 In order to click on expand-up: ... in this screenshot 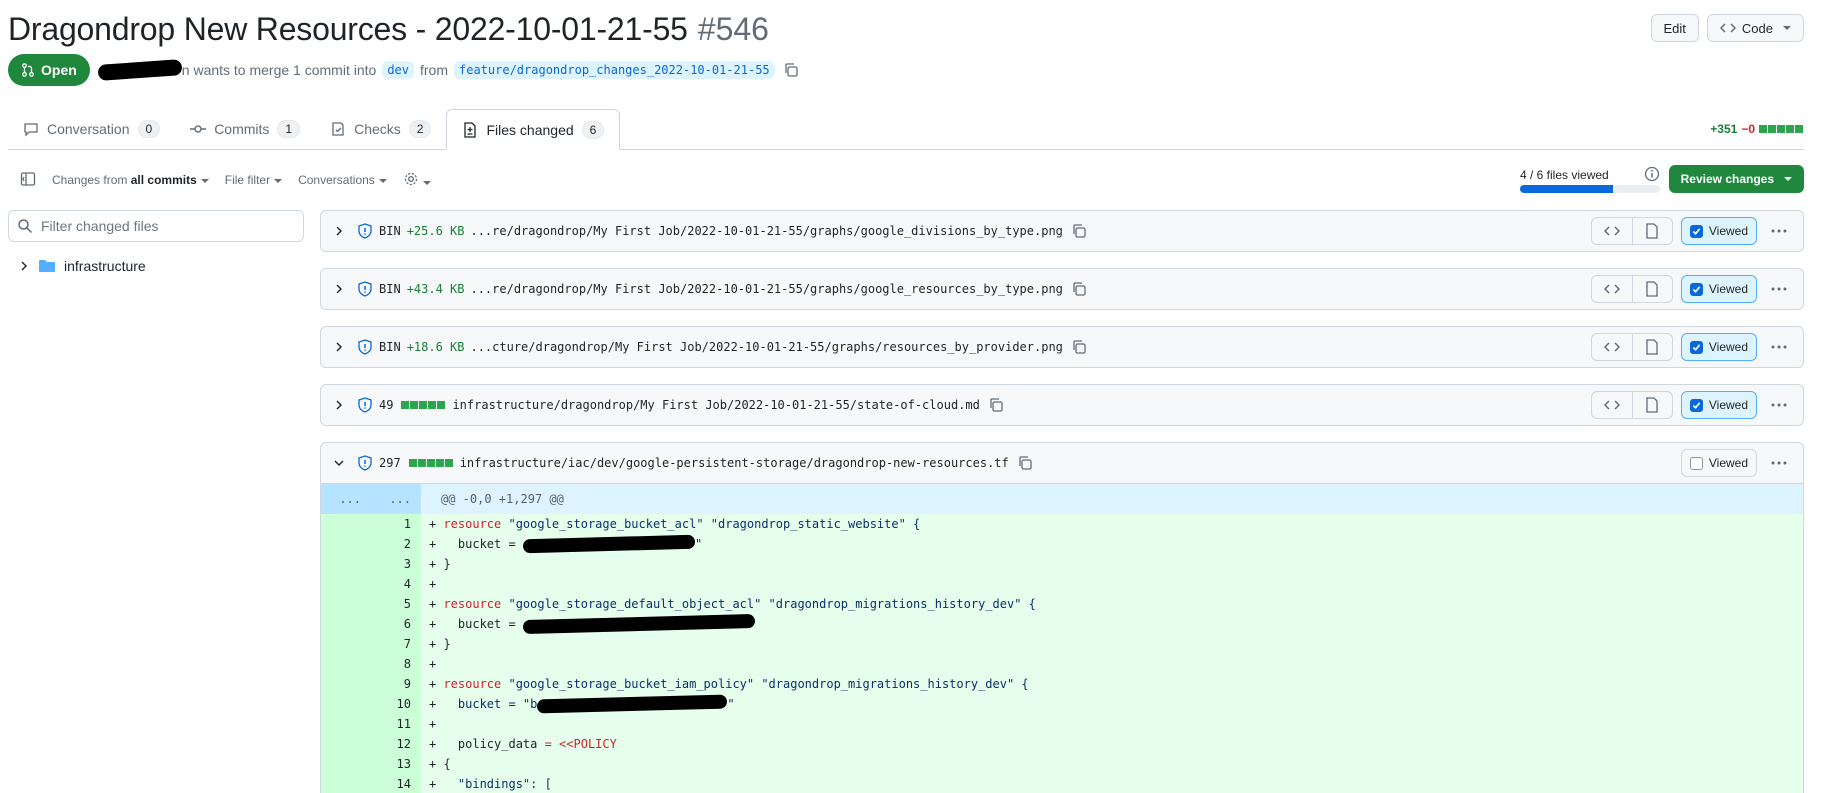, I will do `click(346, 499)`.